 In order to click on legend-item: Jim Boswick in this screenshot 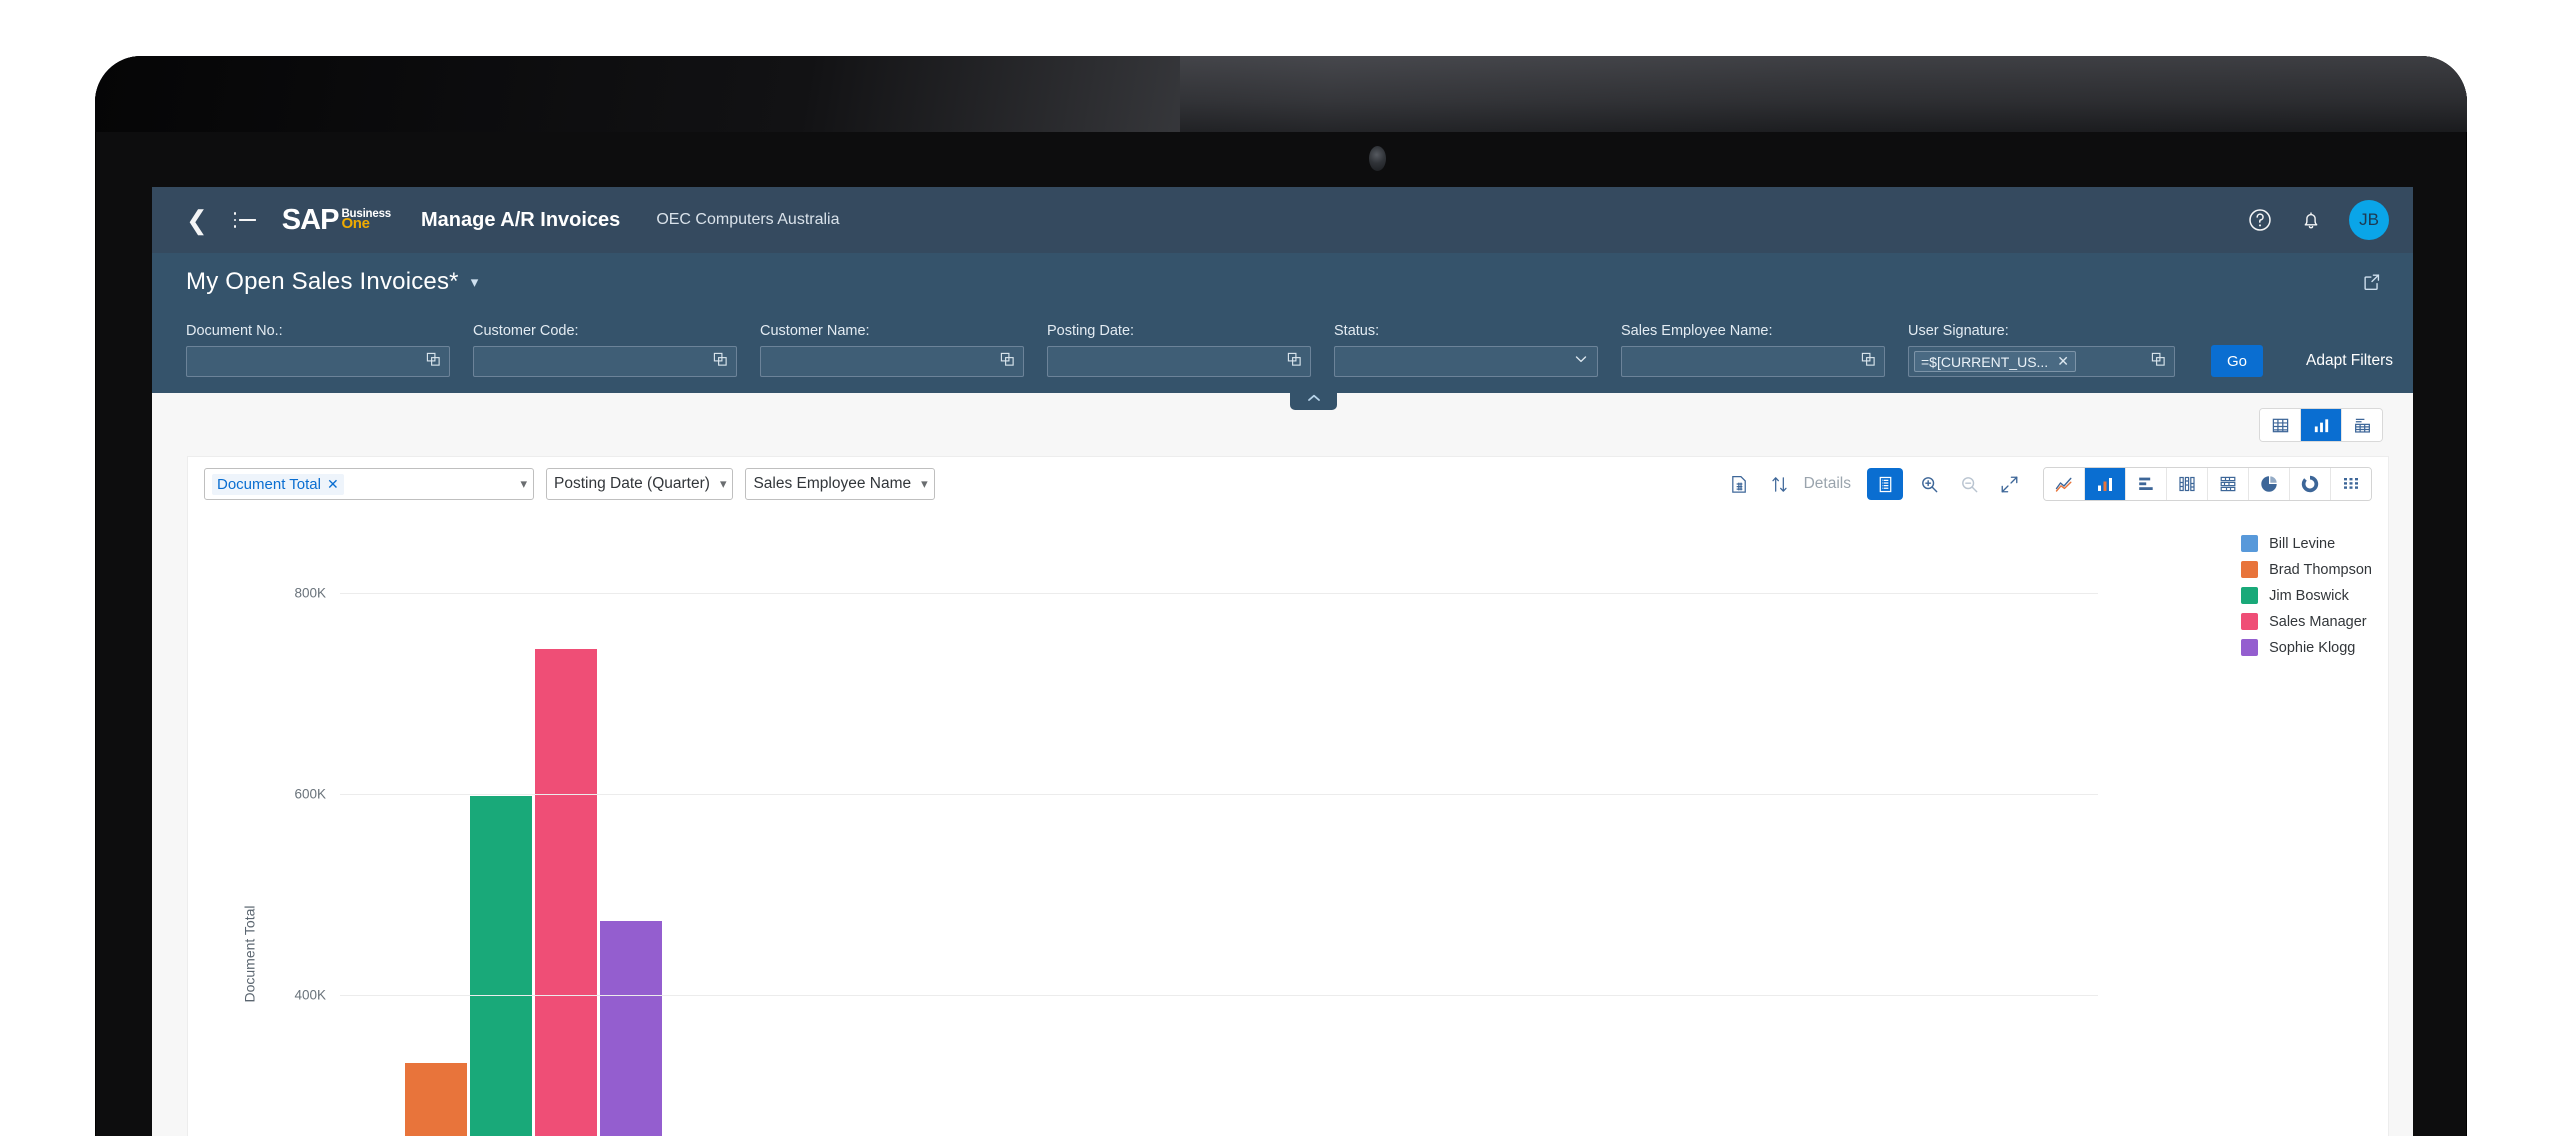, I will do `click(2306, 595)`.